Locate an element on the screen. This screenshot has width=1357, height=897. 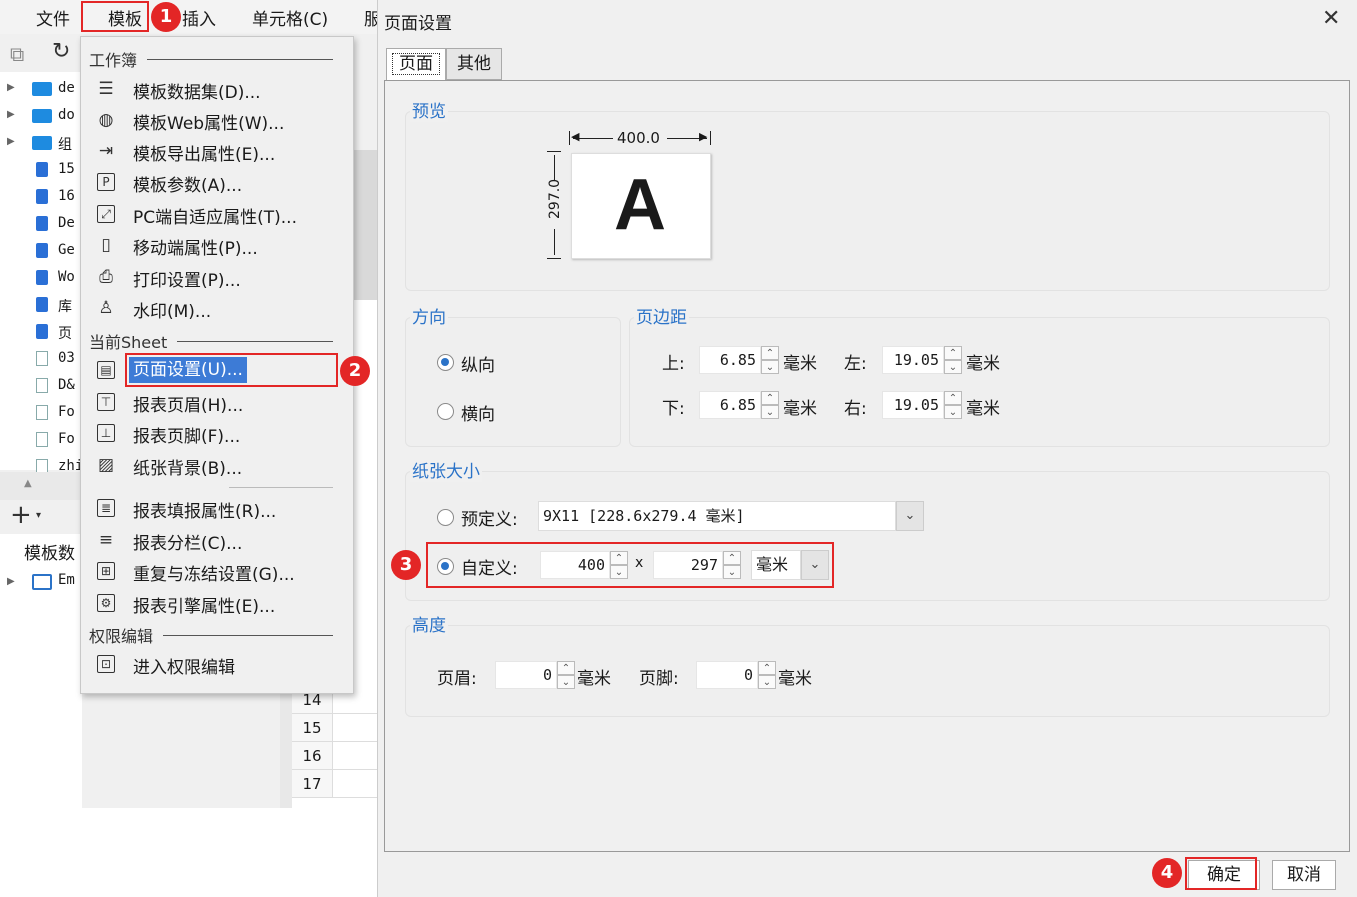
tab-other-label: 其他 is located at coordinates (474, 64).